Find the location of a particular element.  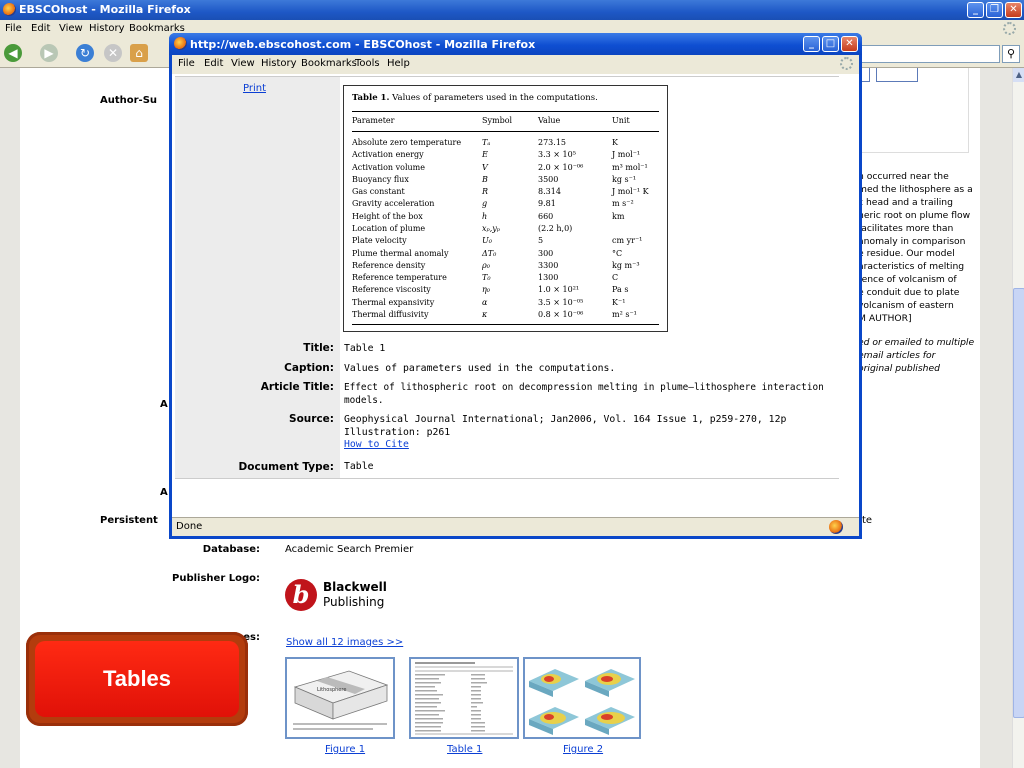

note-line: original published is located at coordinates (899, 368).